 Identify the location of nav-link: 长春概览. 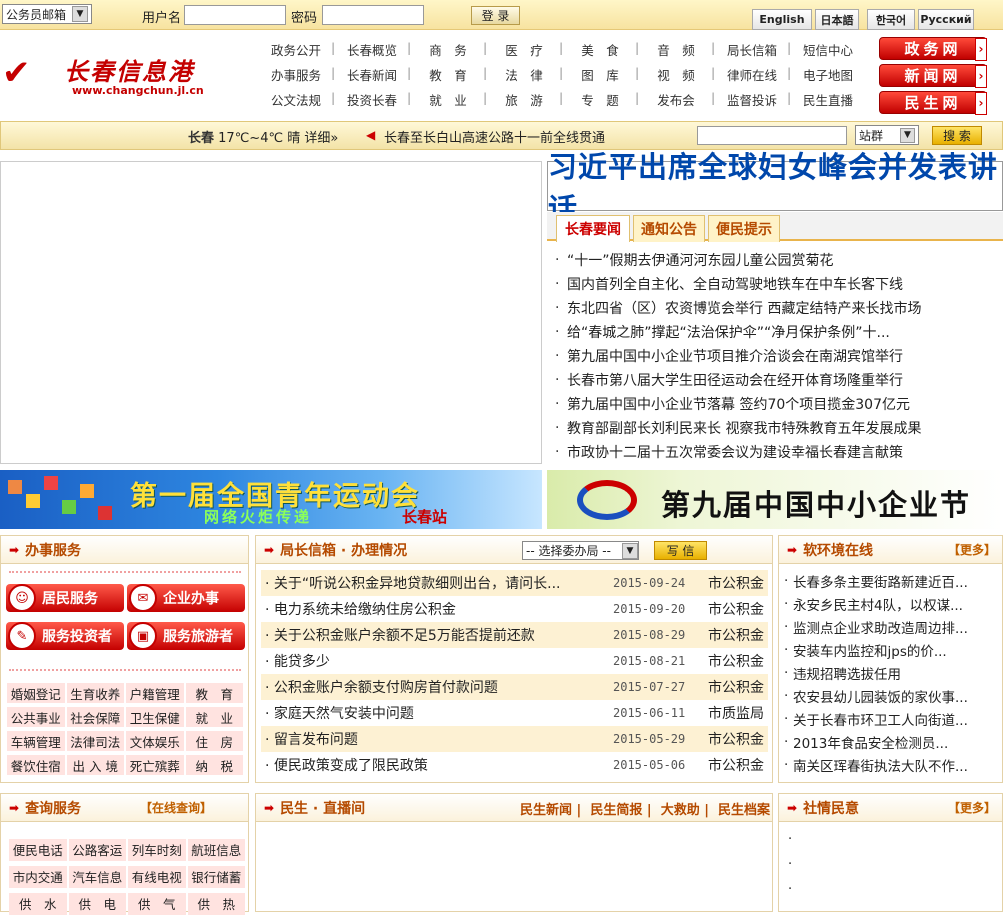
(370, 49).